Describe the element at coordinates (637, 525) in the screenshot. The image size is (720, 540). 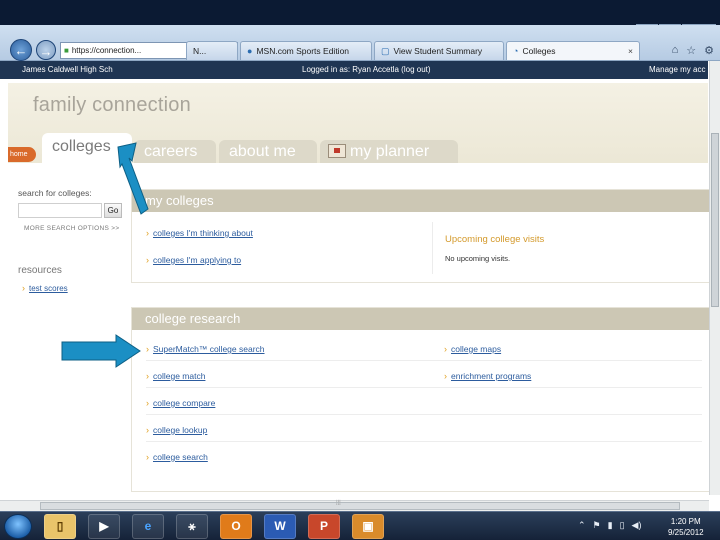
I see `volume-icon: ◀)` at that location.